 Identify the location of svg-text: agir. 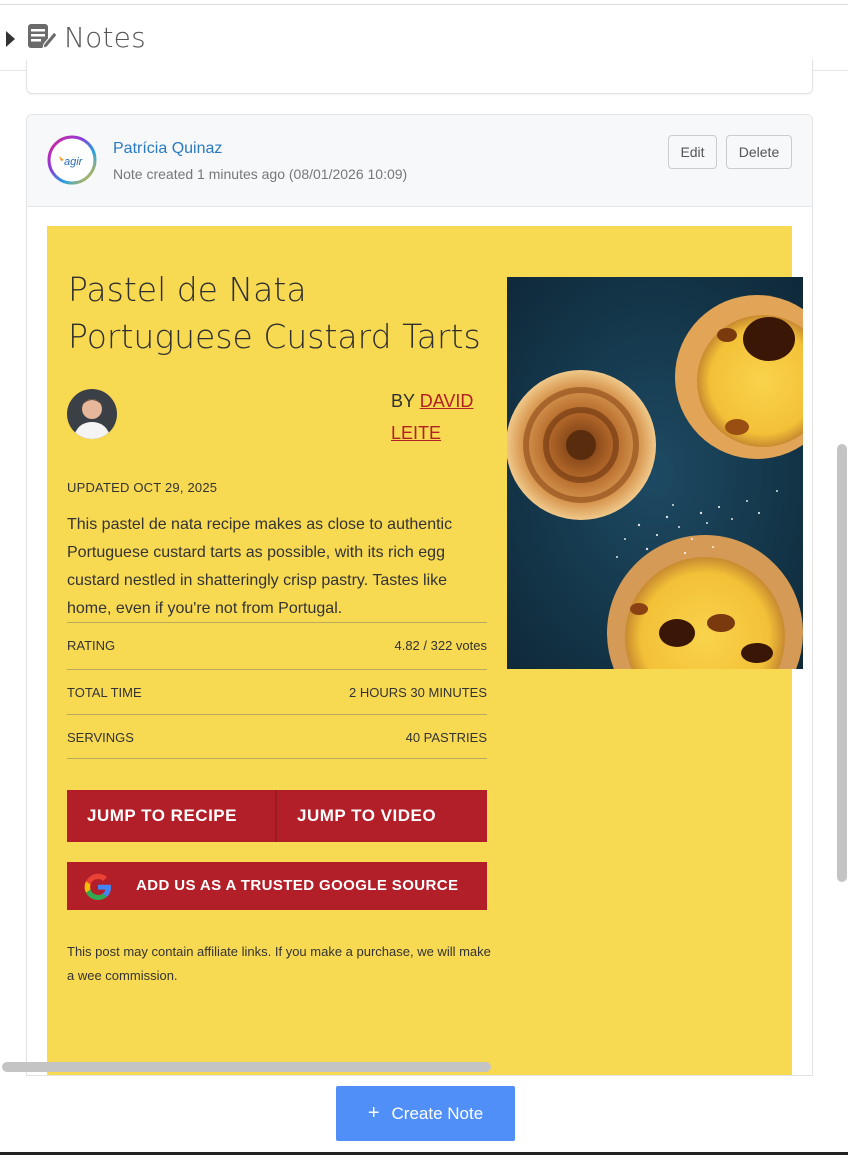
(74, 162).